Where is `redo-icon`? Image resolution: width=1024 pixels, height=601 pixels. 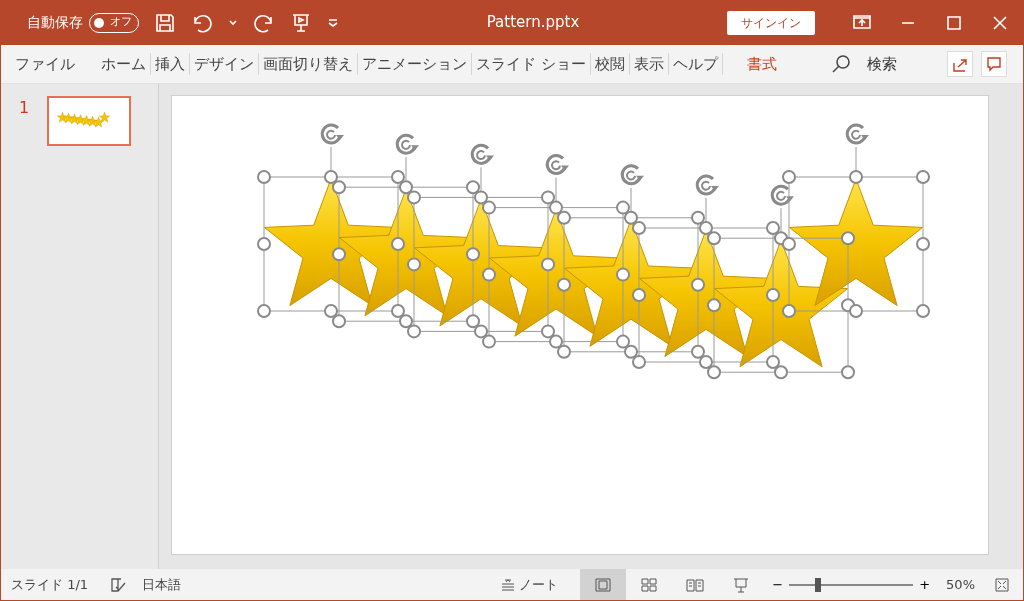 redo-icon is located at coordinates (264, 22).